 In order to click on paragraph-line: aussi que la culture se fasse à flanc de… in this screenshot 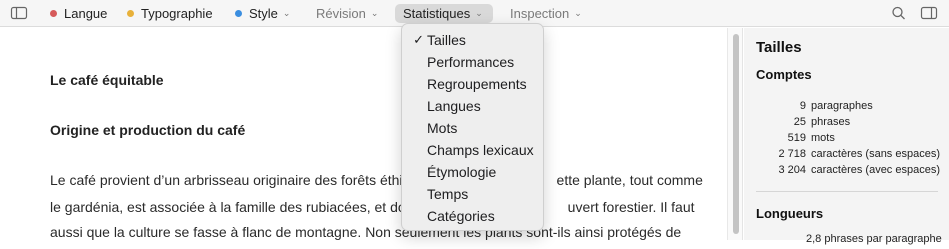, I will do `click(366, 232)`.